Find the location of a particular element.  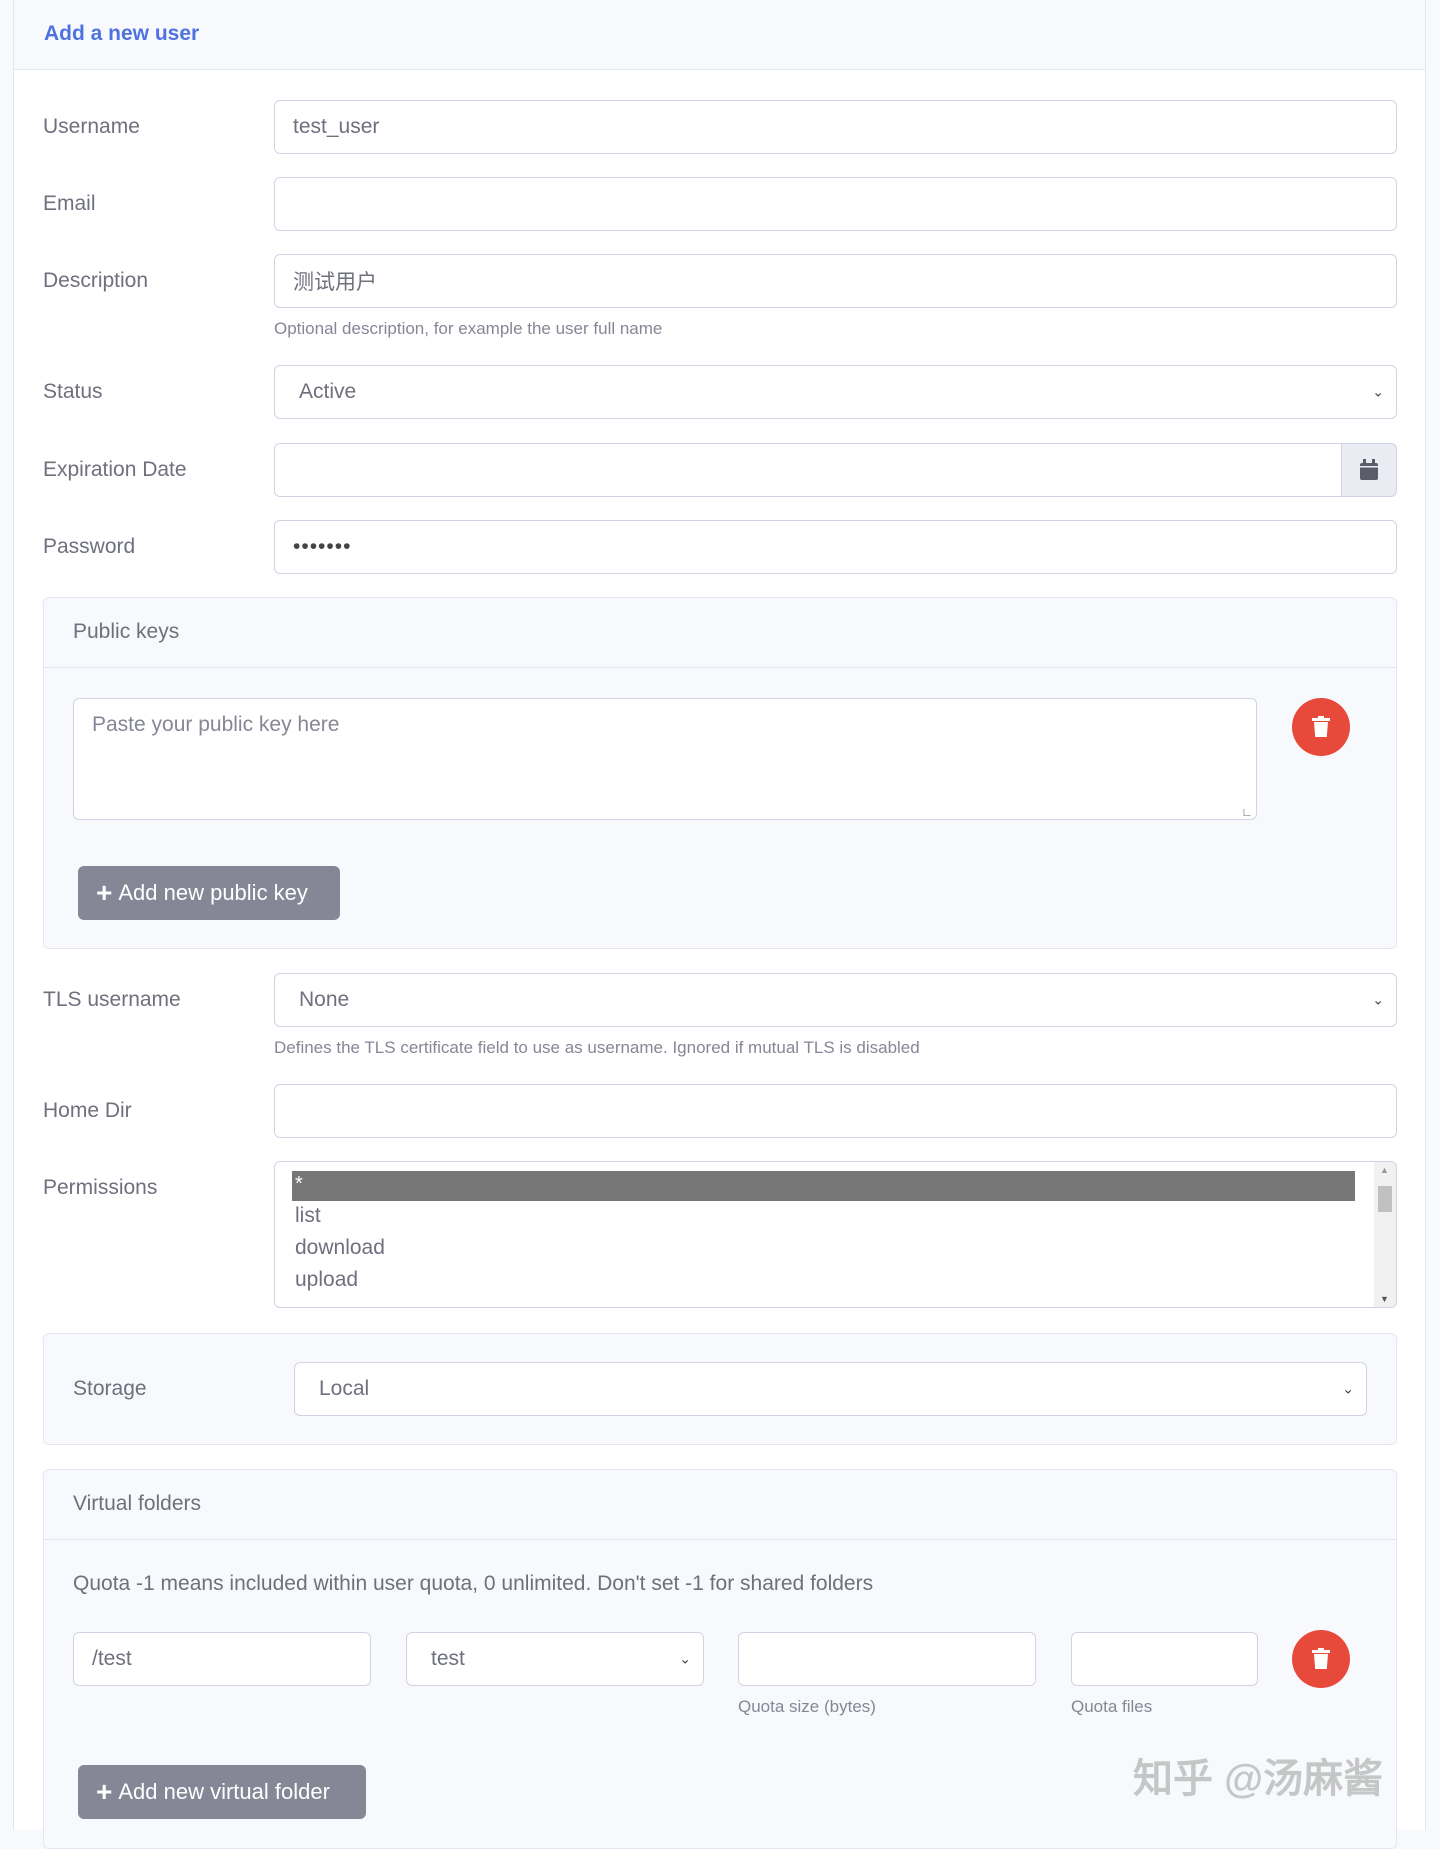

quota-files-input is located at coordinates (1164, 1659).